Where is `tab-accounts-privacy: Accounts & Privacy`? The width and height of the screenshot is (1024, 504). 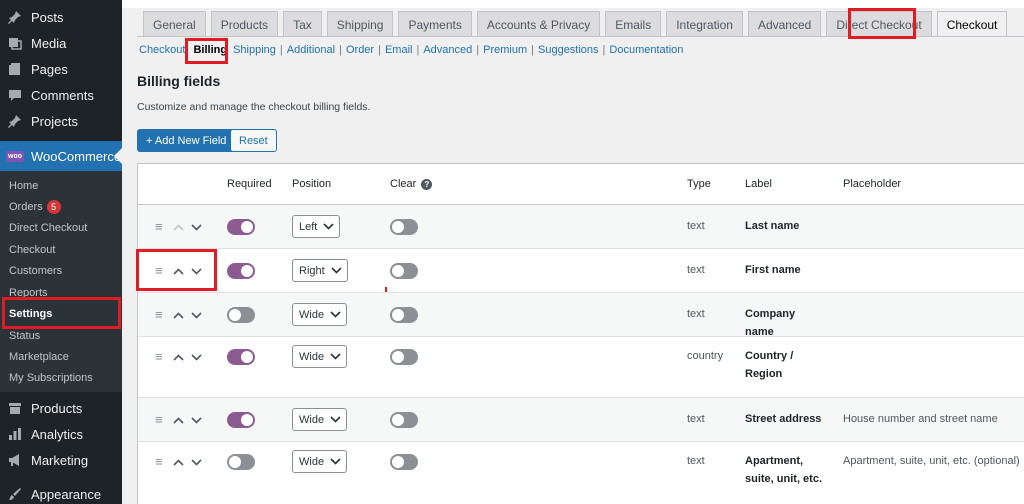
tab-accounts-privacy: Accounts & Privacy is located at coordinates (538, 24).